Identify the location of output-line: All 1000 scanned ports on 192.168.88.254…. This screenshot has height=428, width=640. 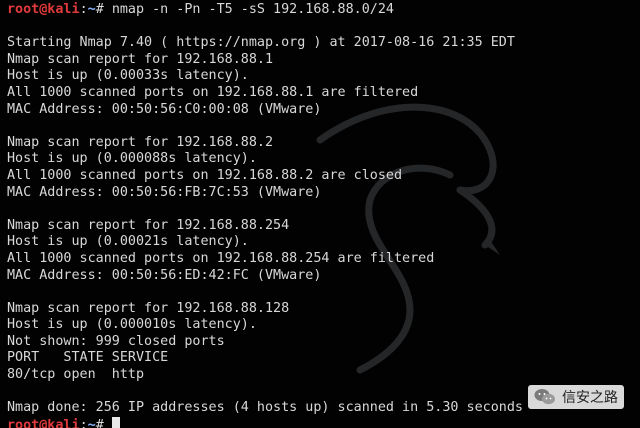
(221, 258).